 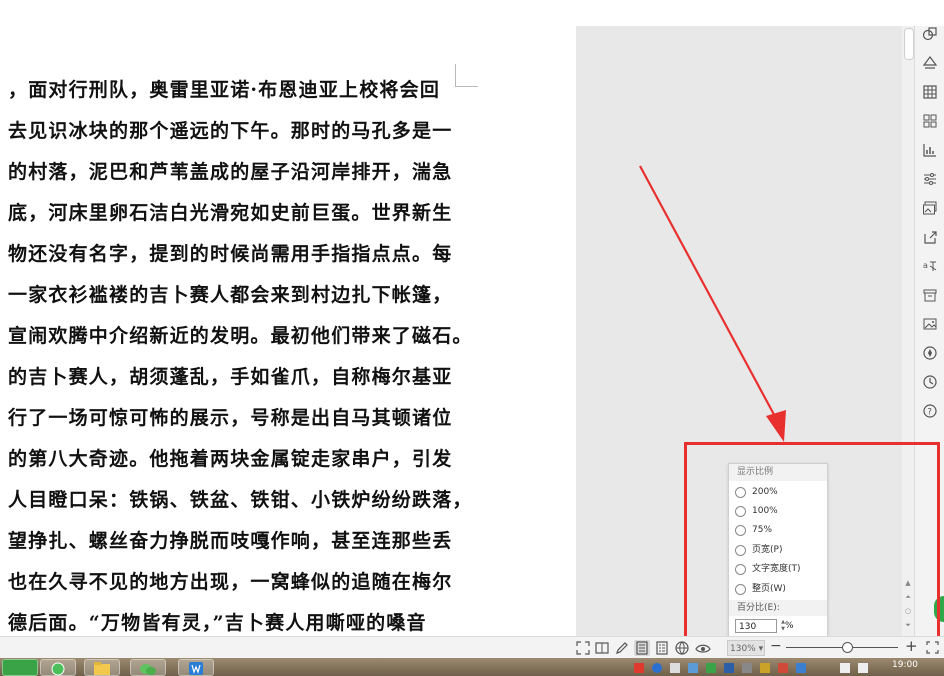 I want to click on svg-text: a, so click(x=925, y=265).